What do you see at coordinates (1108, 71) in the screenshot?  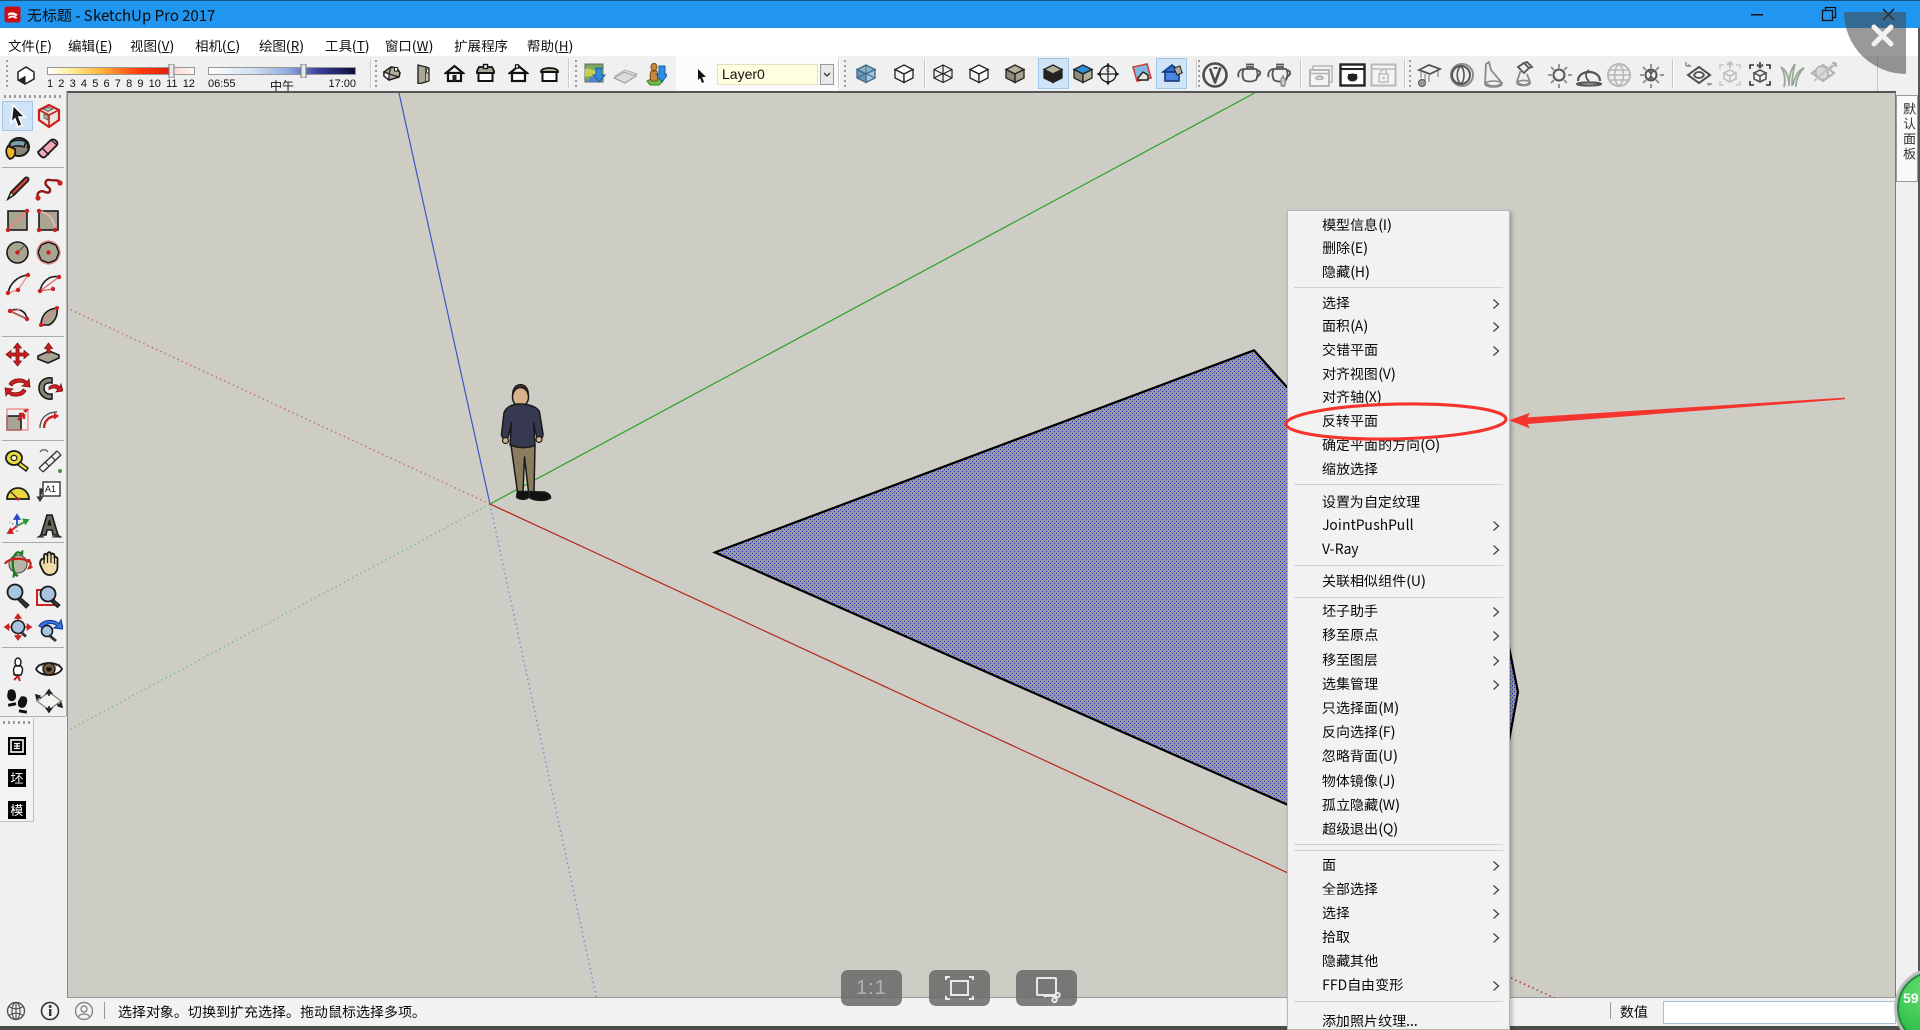 I see `svg-text: C` at bounding box center [1108, 71].